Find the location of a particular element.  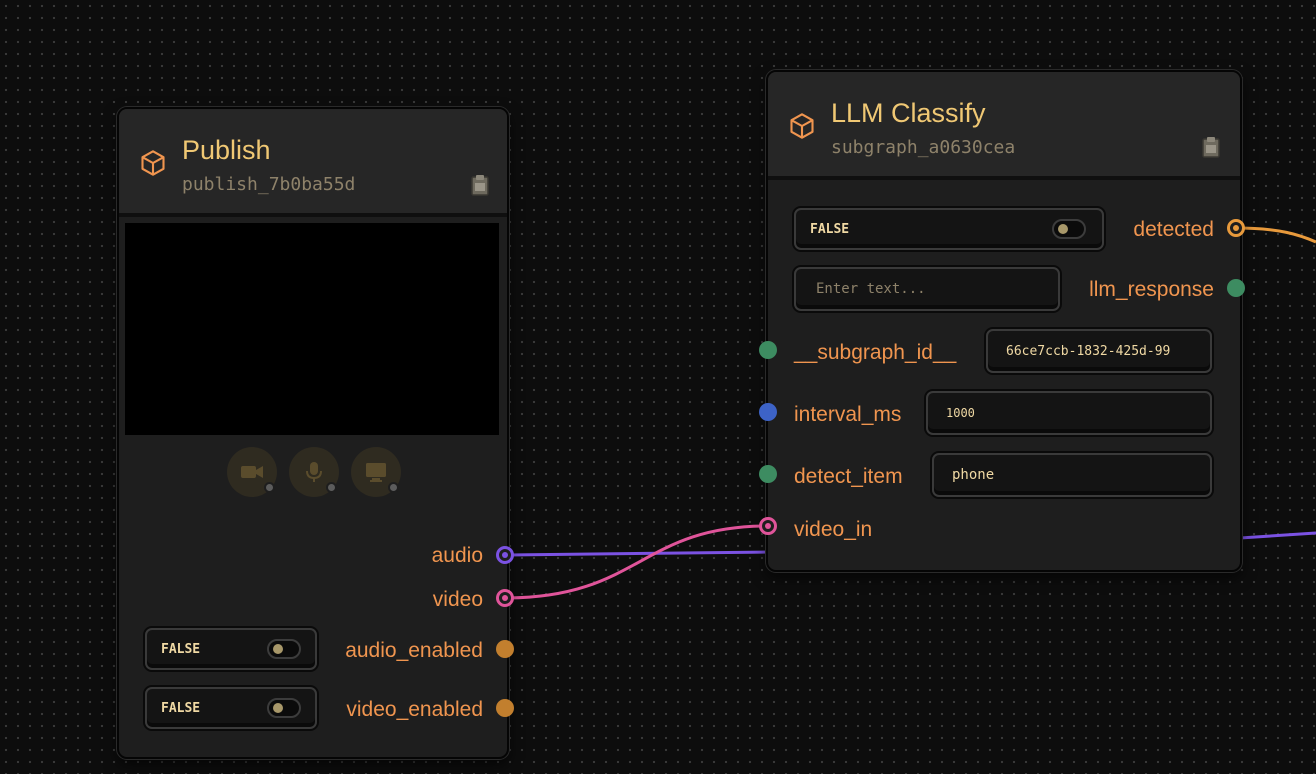

camera-button is located at coordinates (252, 472).